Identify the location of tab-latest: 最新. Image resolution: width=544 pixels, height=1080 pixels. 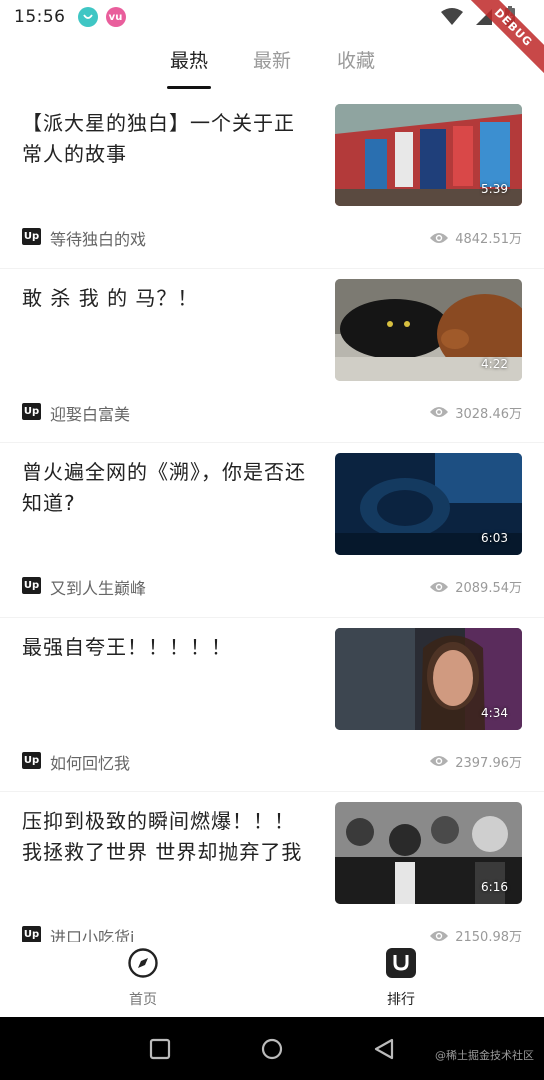
(272, 66).